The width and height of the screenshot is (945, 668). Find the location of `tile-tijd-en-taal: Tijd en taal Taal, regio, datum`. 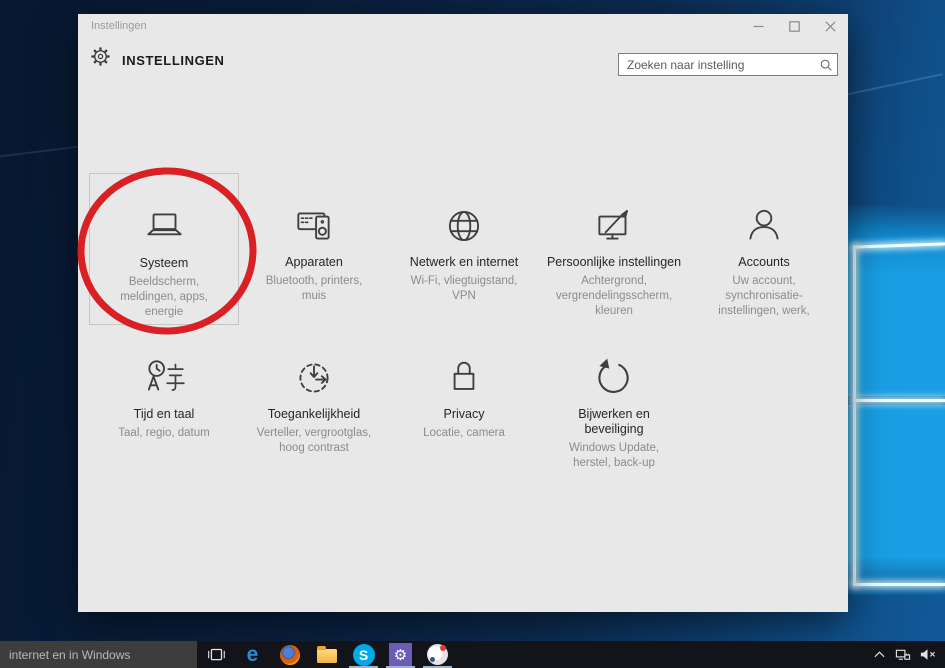

tile-tijd-en-taal: Tijd en taal Taal, regio, datum is located at coordinates (164, 413).